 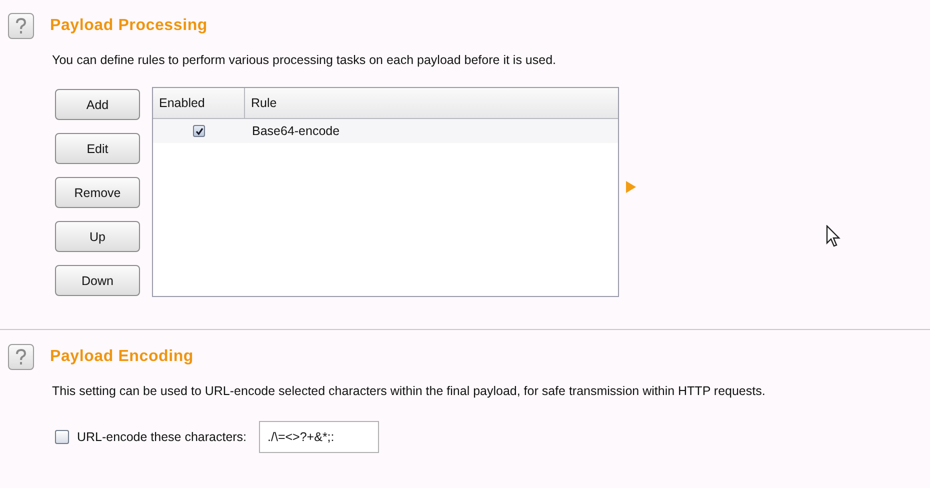 I want to click on rule-button: Remove, so click(x=97, y=192).